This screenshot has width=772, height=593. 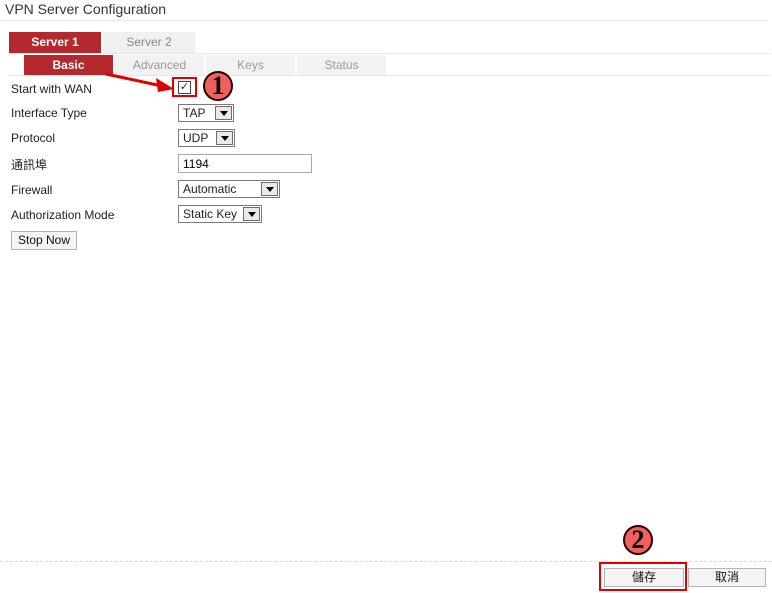 I want to click on firewall-label: Firewall, so click(x=32, y=190).